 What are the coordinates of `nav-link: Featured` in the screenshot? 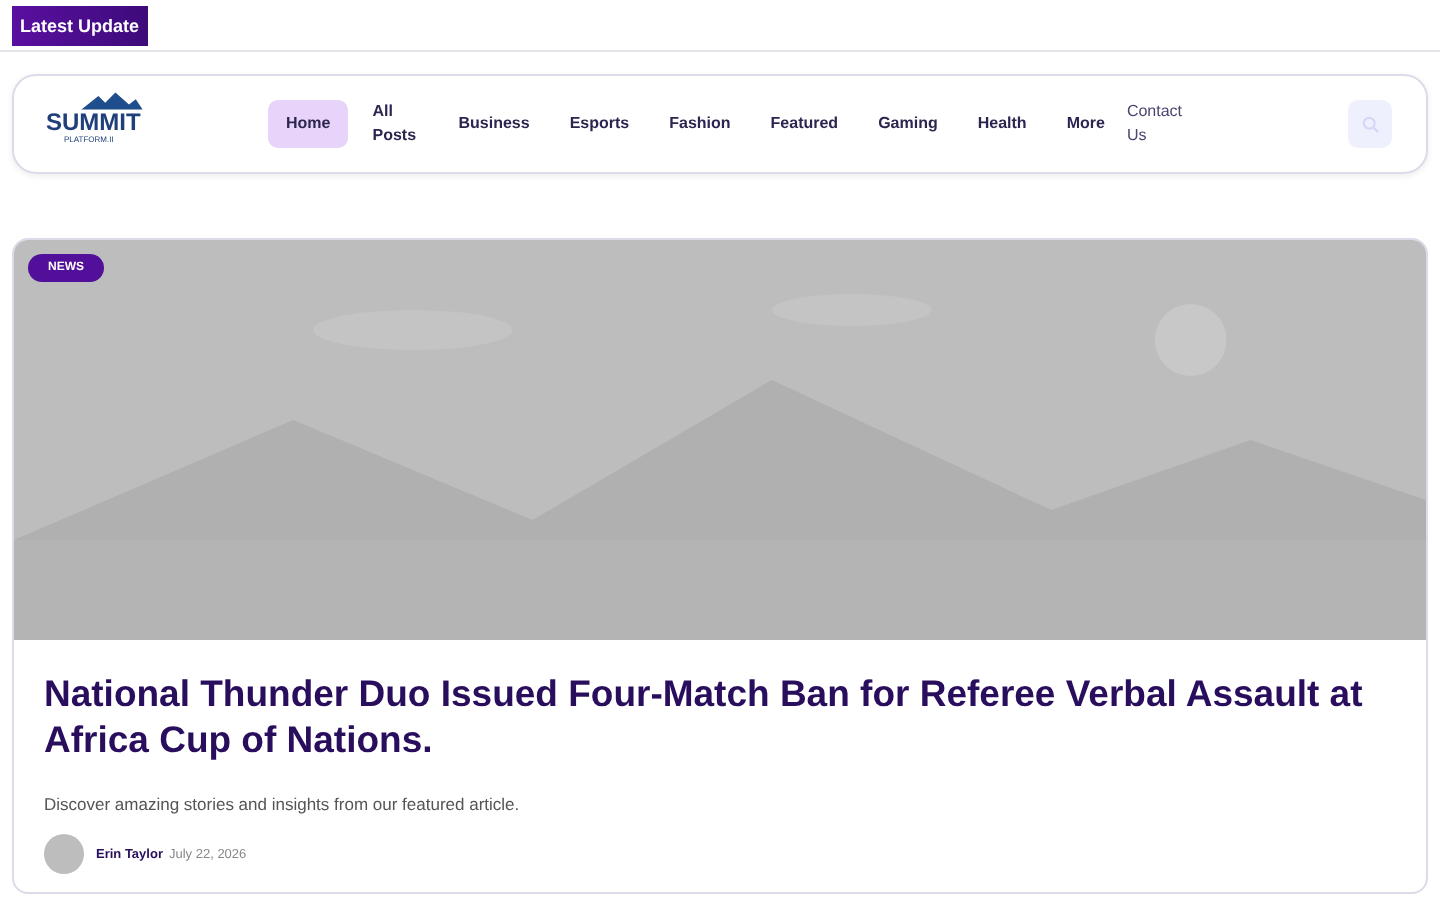 It's located at (804, 124).